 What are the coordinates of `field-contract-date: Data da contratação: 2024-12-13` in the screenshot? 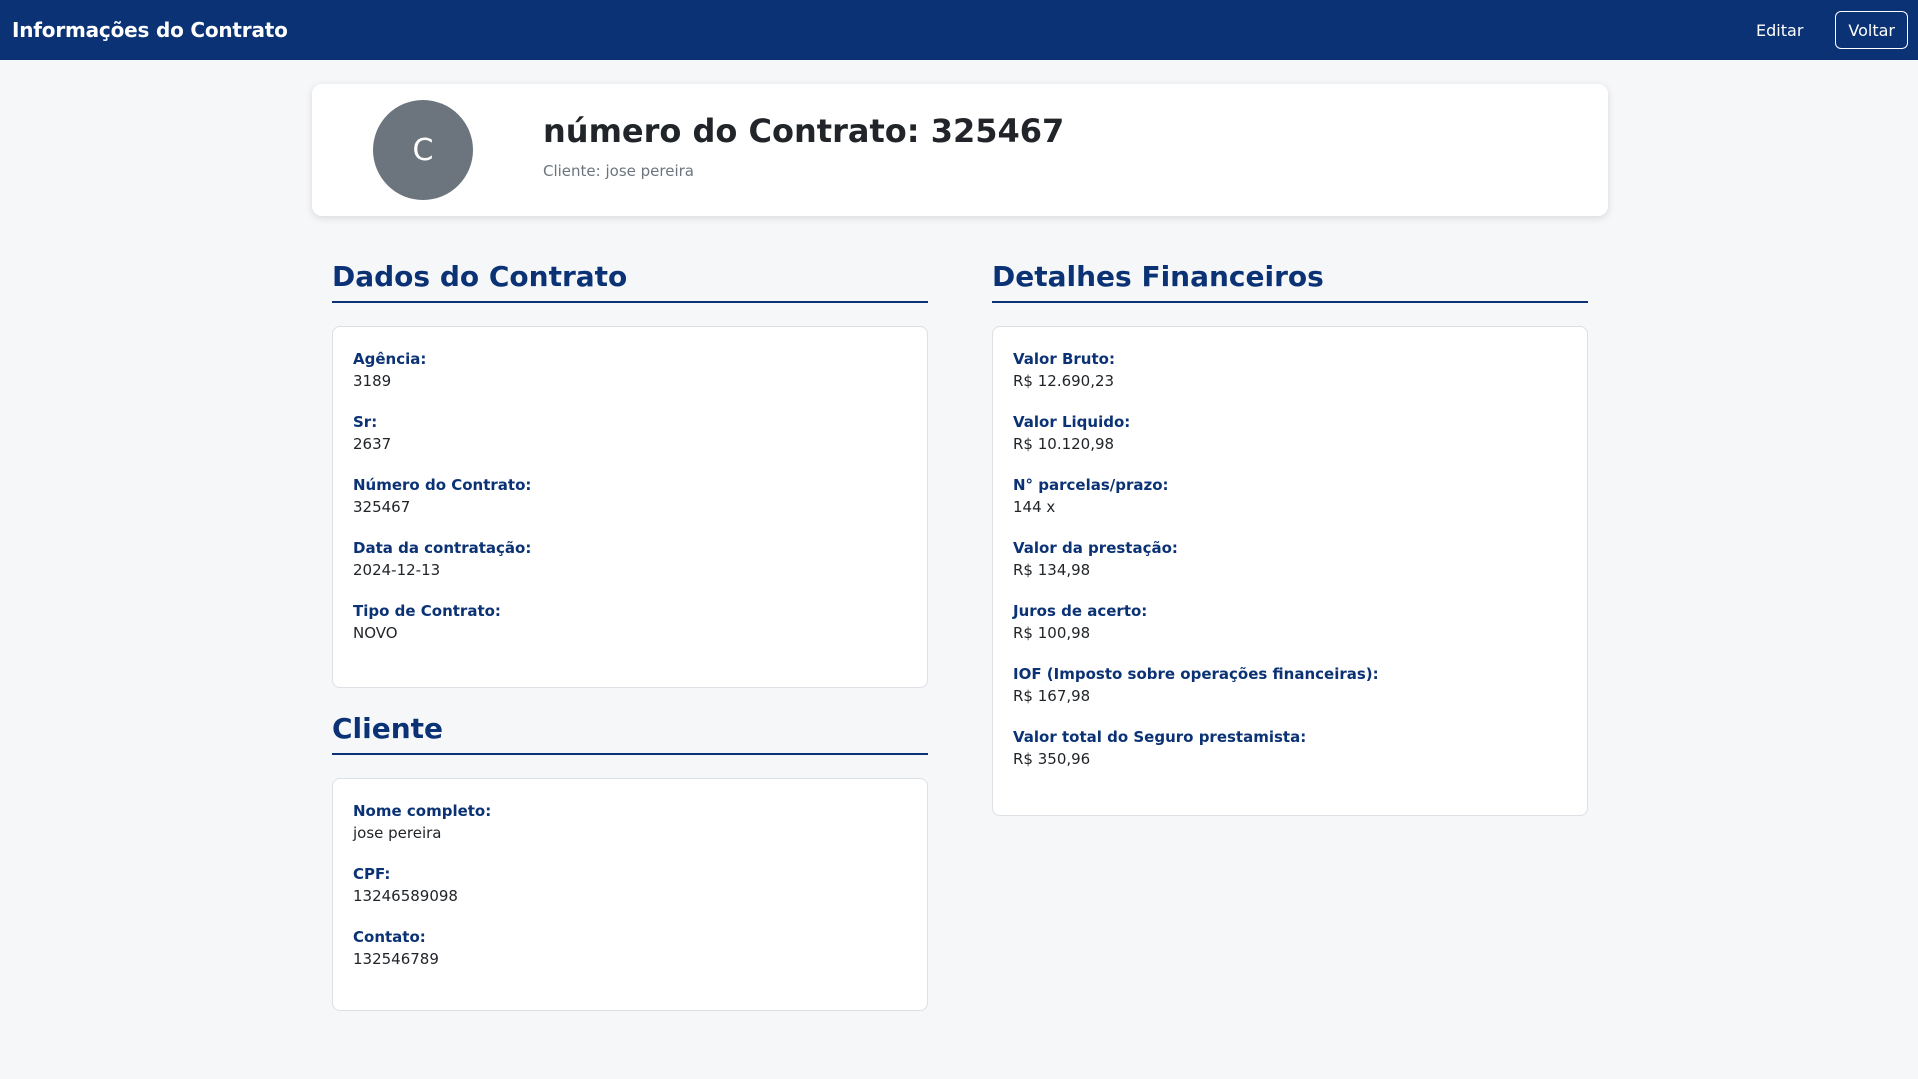 It's located at (630, 560).